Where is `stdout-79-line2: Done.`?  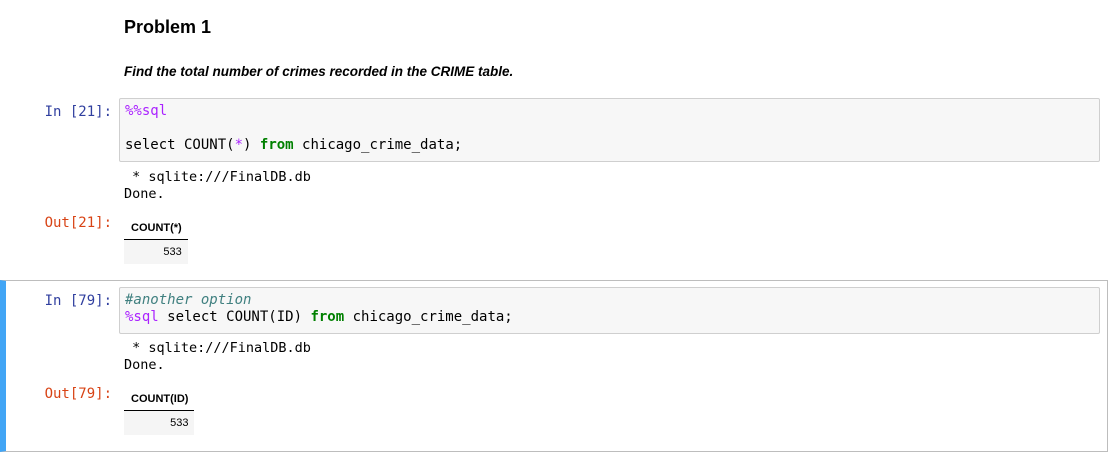 stdout-79-line2: Done. is located at coordinates (144, 365).